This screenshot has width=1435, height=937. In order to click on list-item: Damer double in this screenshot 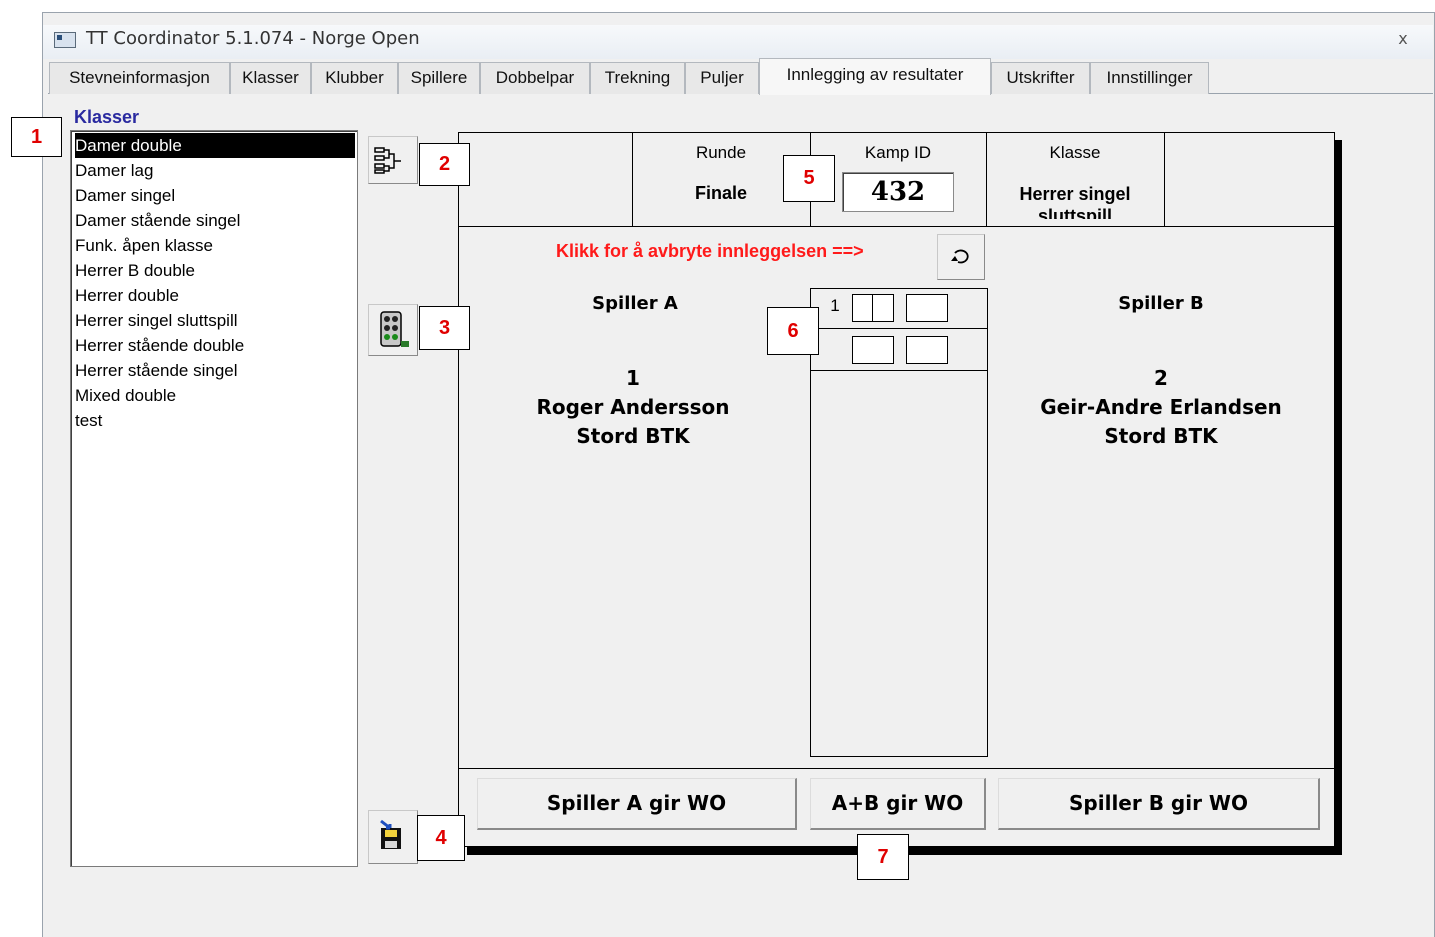, I will do `click(215, 145)`.